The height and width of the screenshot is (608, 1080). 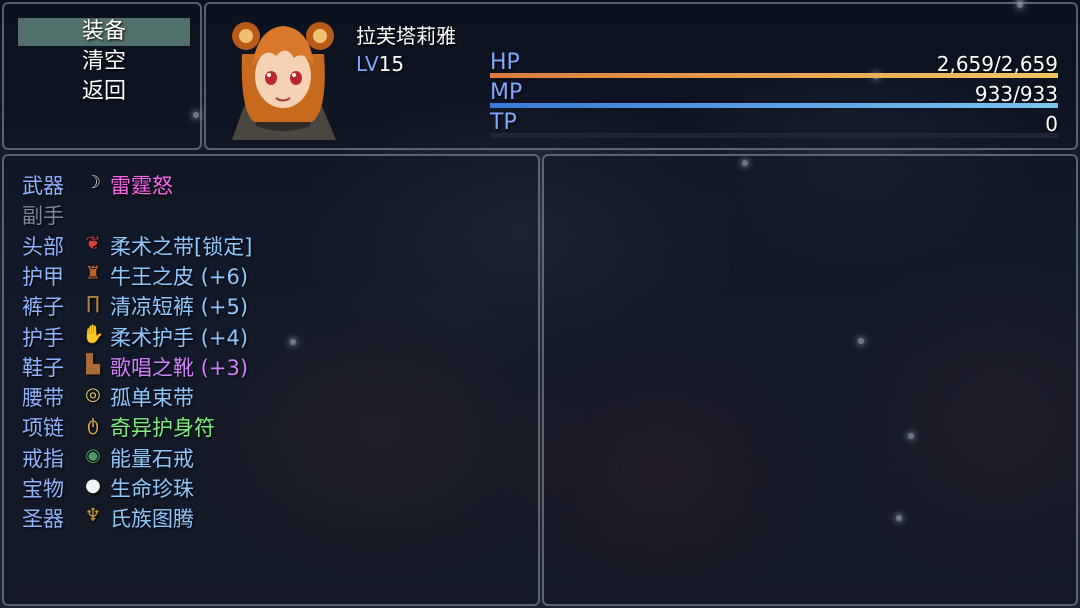 What do you see at coordinates (272, 395) in the screenshot?
I see `equipment-slot-row: 腰带 ◎ 孤单束带` at bounding box center [272, 395].